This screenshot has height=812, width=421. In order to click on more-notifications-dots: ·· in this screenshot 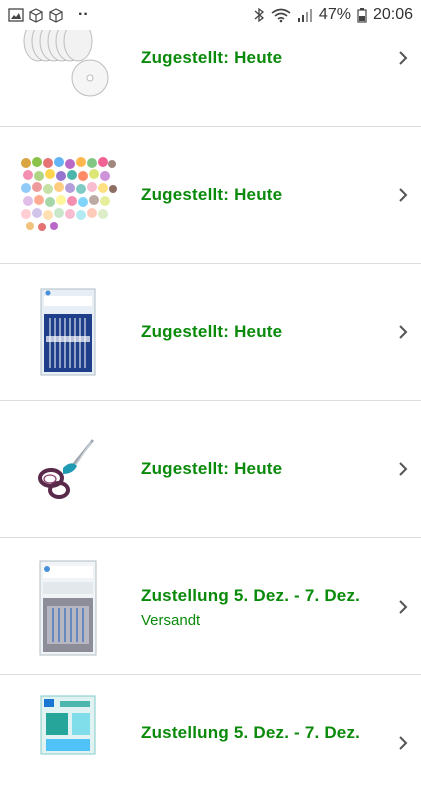, I will do `click(83, 14)`.